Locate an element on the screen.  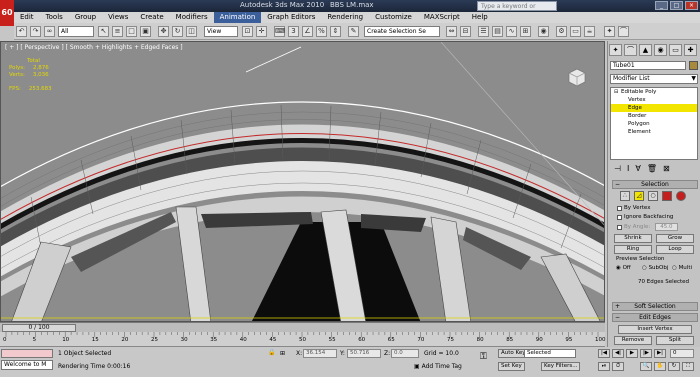
redo-icon: ↷ is located at coordinates (35, 31).